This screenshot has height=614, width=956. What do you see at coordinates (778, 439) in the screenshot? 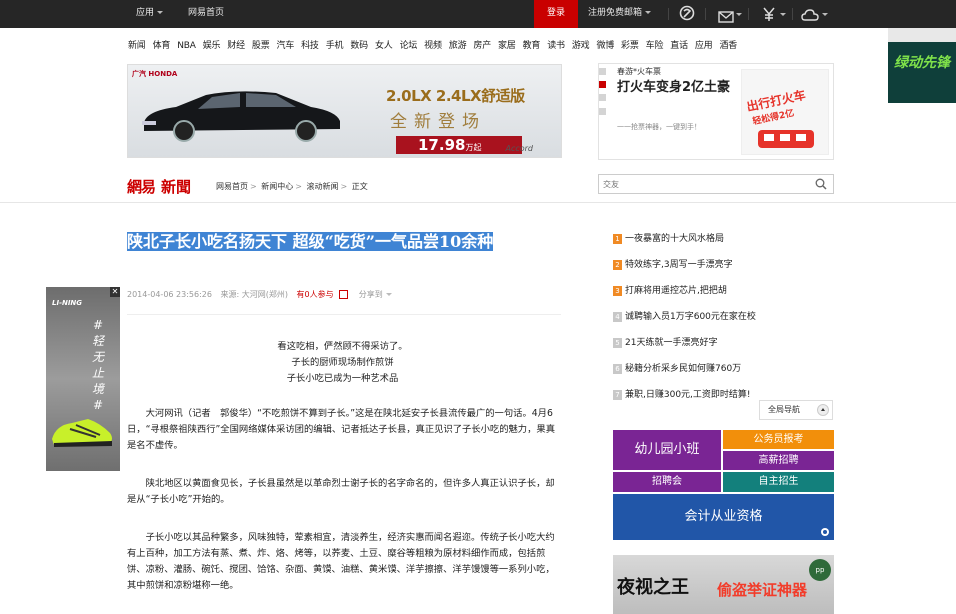
I see `ad-tile-civil-service: 公务员报考` at bounding box center [778, 439].